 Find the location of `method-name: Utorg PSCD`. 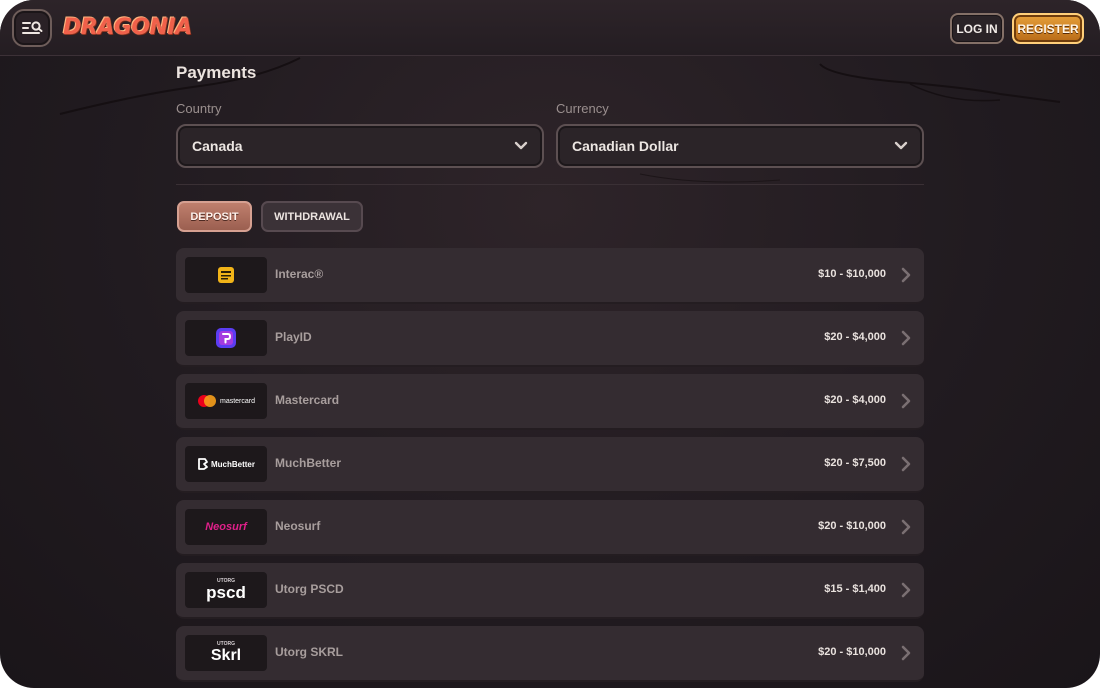

method-name: Utorg PSCD is located at coordinates (309, 589).